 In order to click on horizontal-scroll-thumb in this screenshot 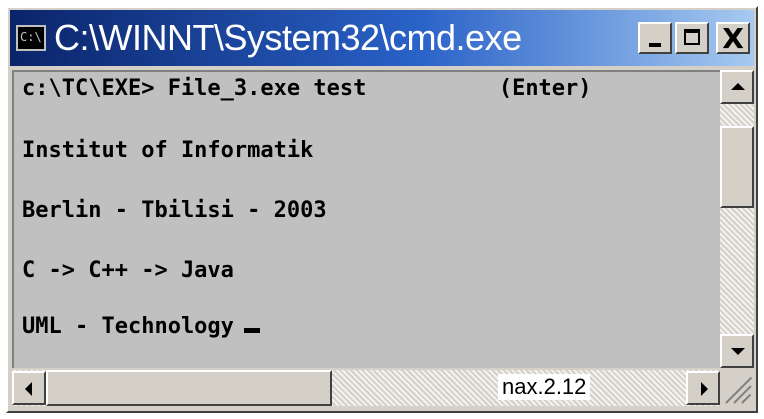, I will do `click(189, 388)`.